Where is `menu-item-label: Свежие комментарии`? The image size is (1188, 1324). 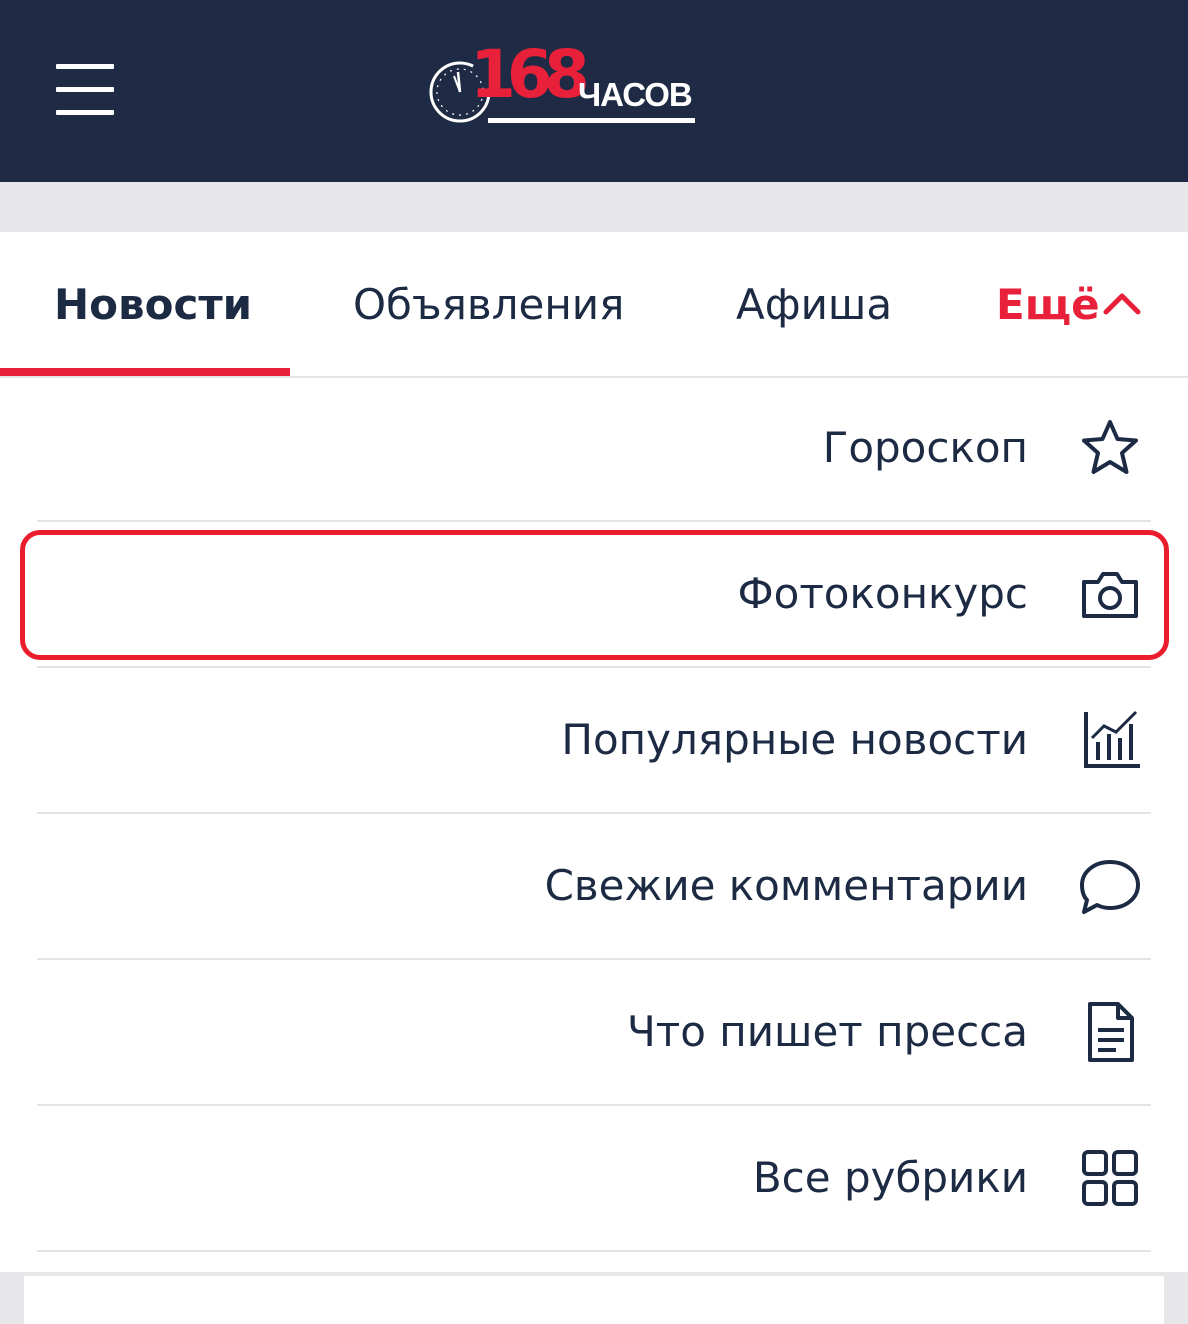
menu-item-label: Свежие комментарии is located at coordinates (786, 885).